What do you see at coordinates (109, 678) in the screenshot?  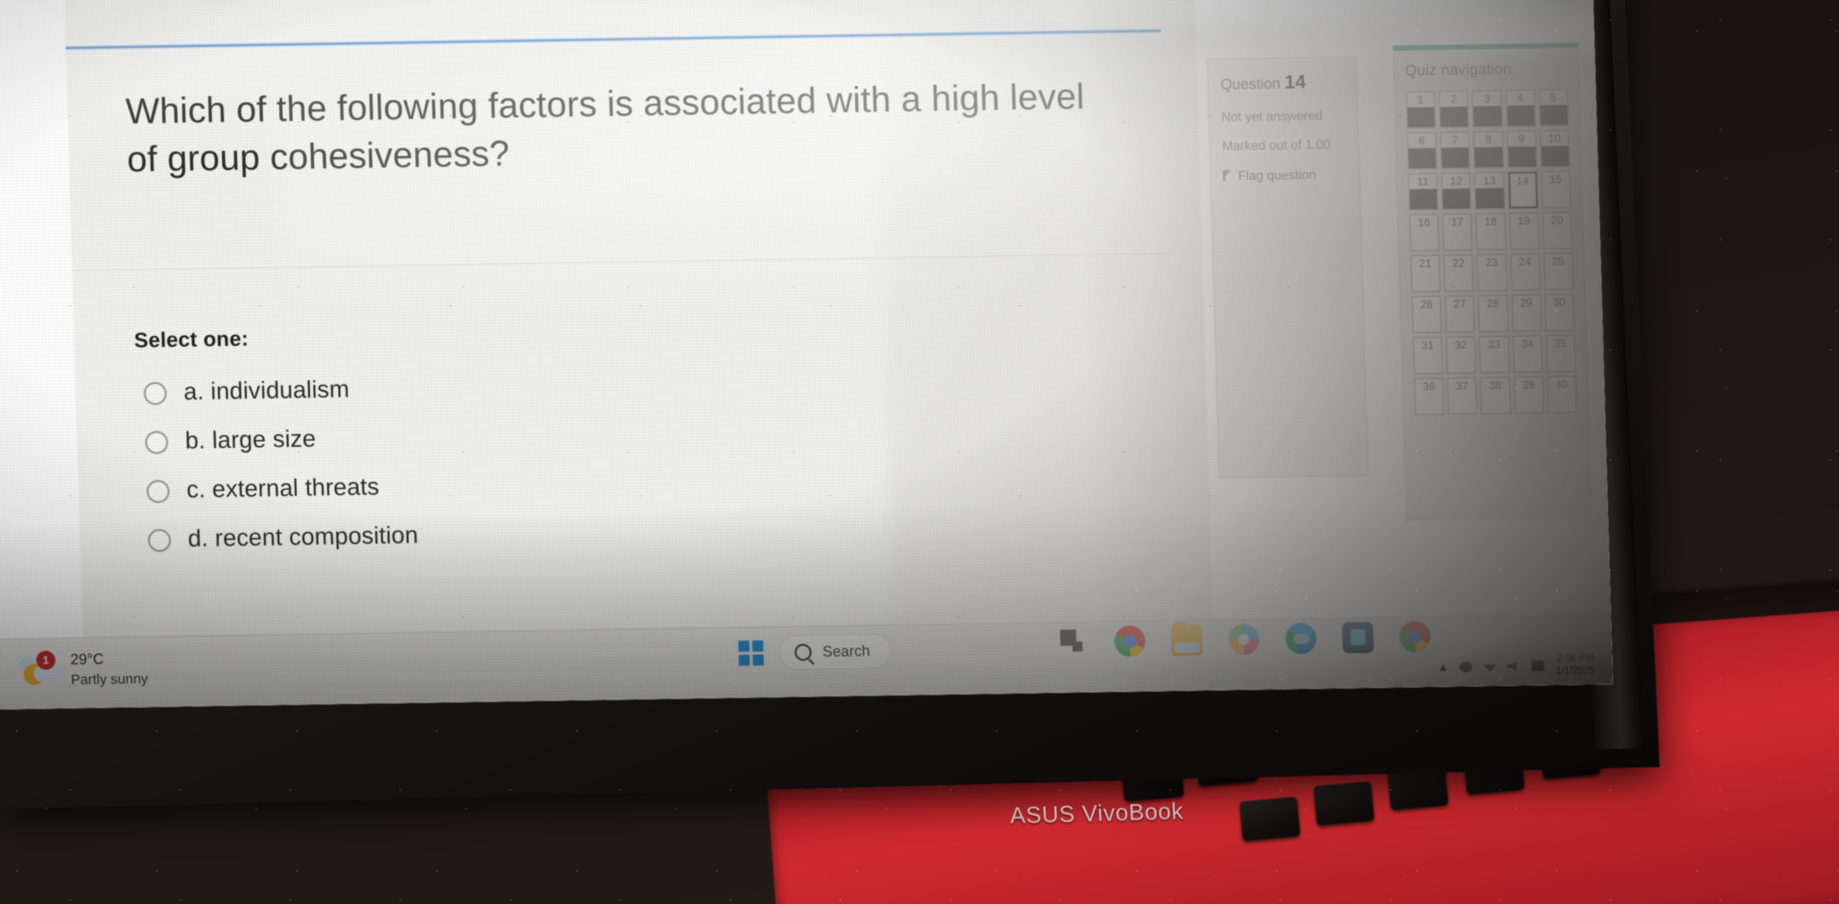 I see `weather-description: Partly sunny` at bounding box center [109, 678].